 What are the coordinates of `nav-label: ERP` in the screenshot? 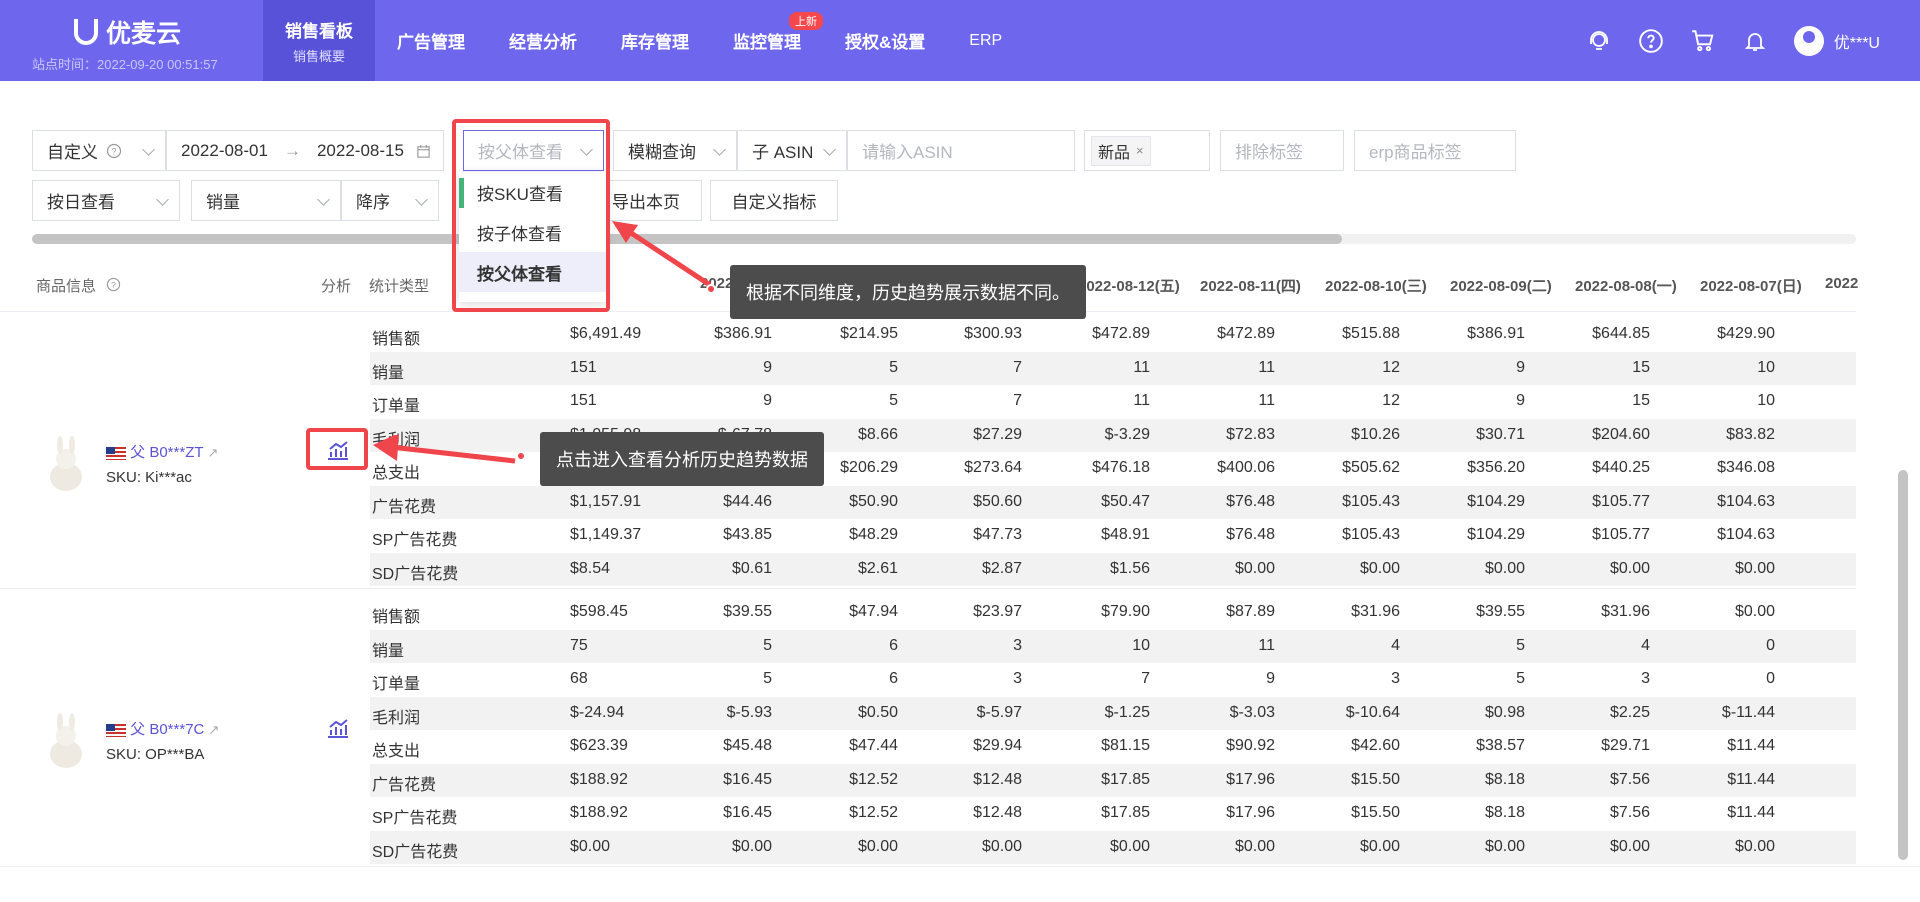 It's located at (986, 40).